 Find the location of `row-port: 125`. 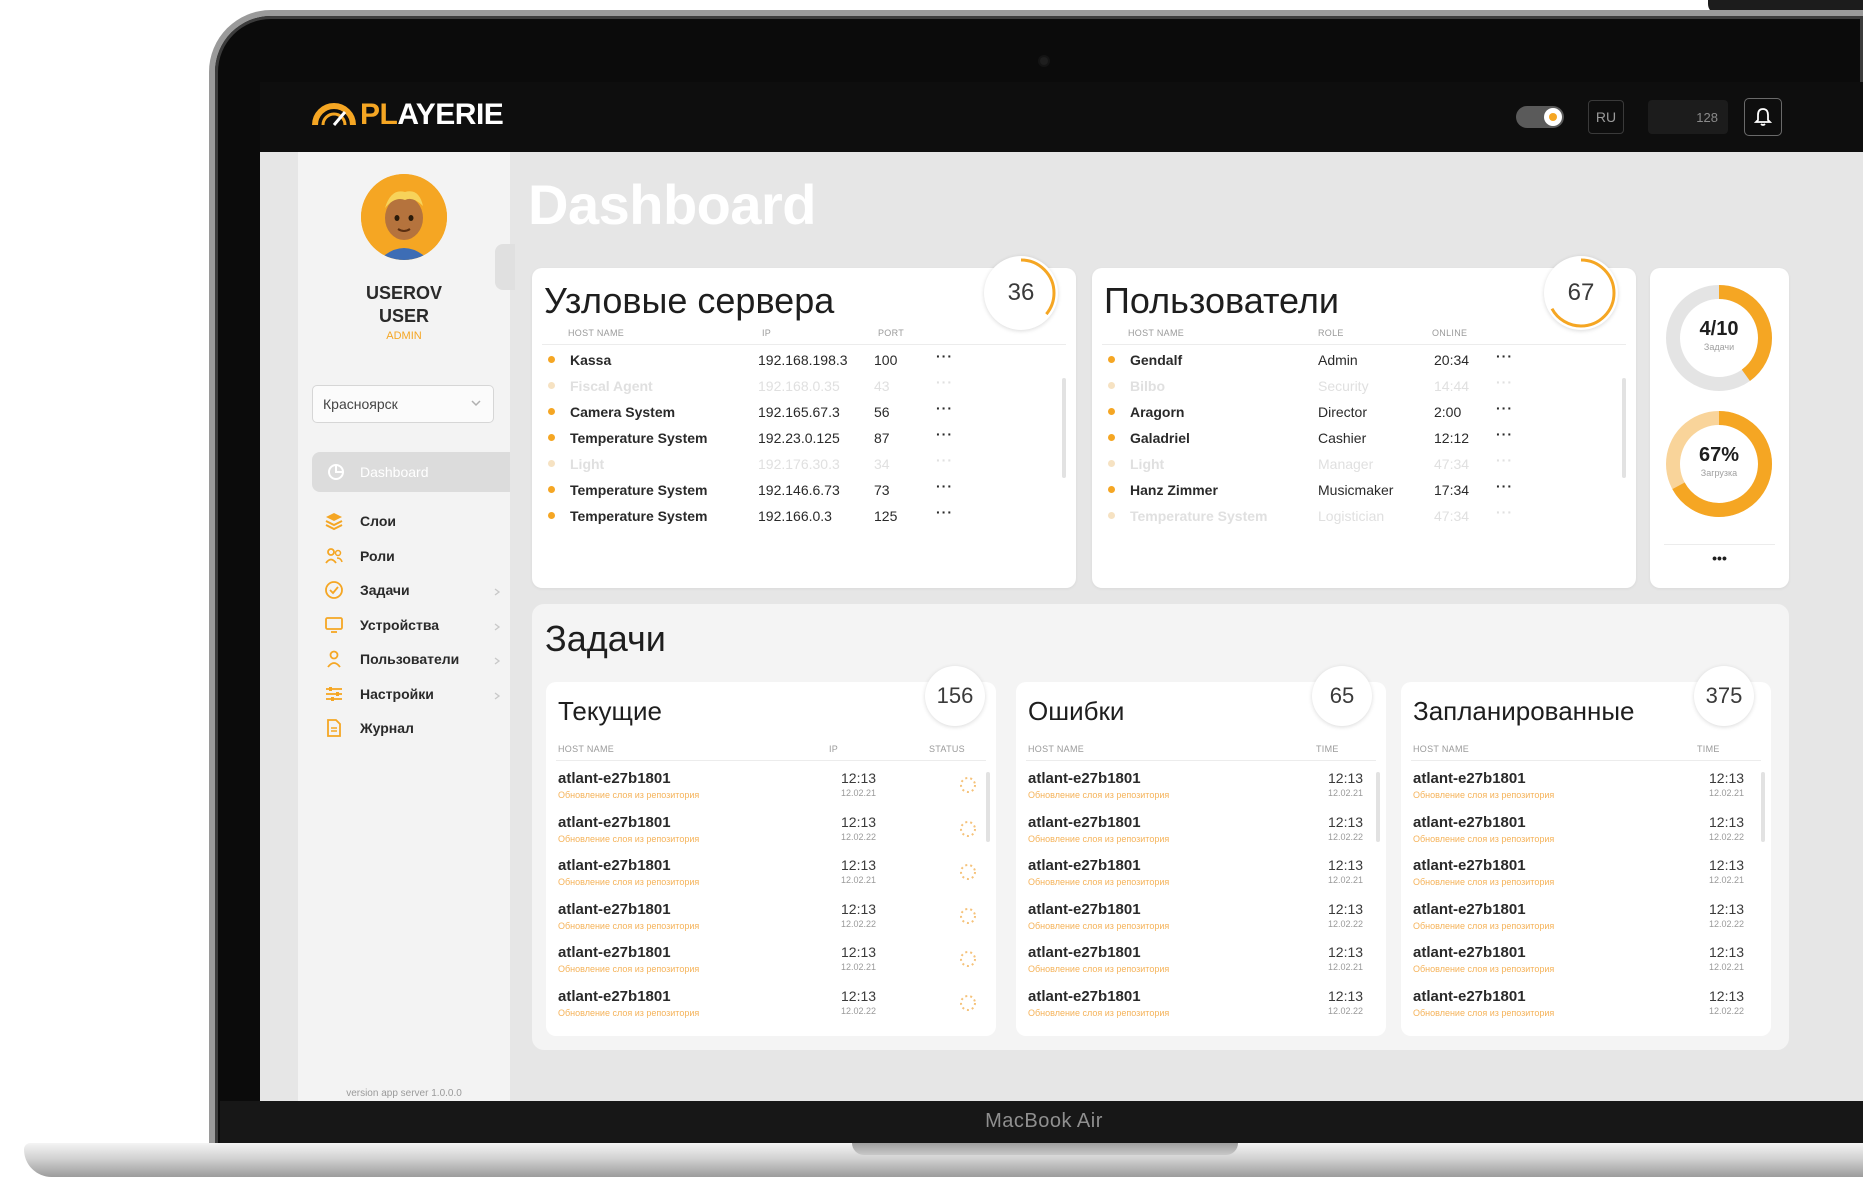

row-port: 125 is located at coordinates (886, 516).